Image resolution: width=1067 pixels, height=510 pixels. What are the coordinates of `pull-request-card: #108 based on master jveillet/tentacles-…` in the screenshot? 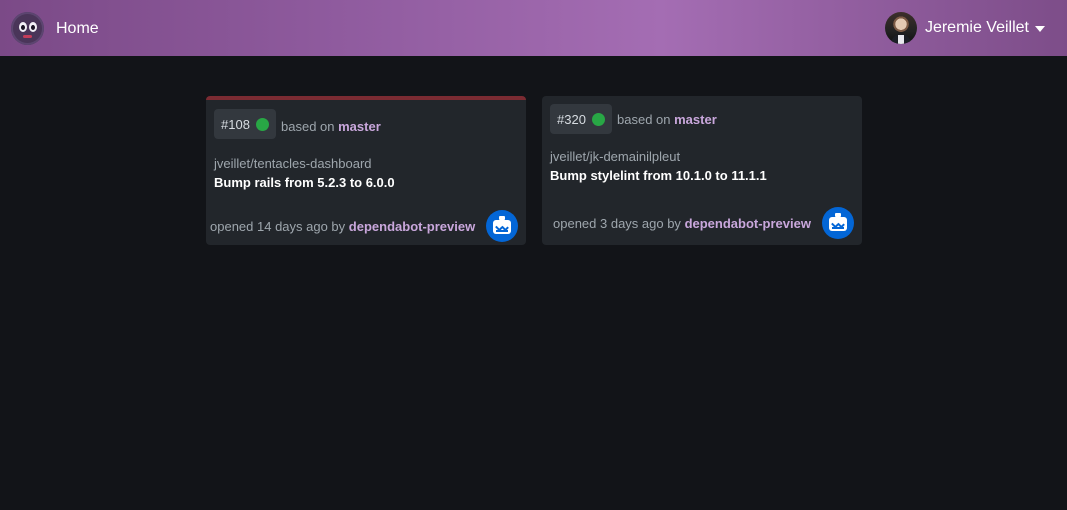 It's located at (366, 170).